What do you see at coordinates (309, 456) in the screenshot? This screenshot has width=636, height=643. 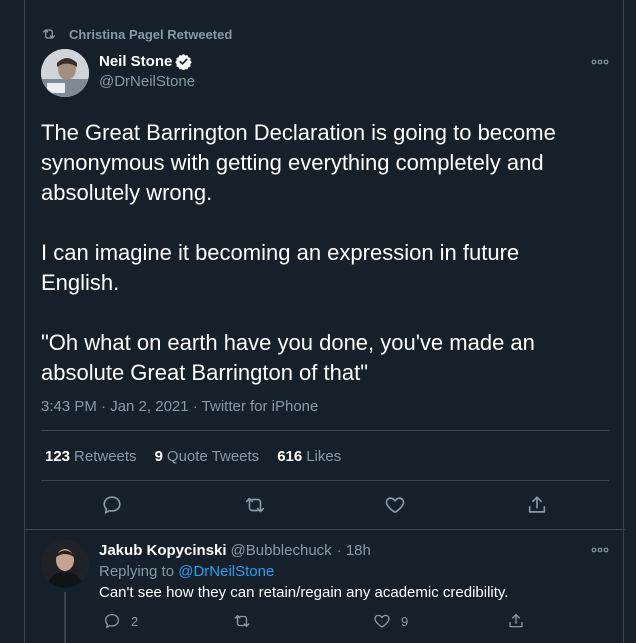 I see `likes-stat: 616 Likes` at bounding box center [309, 456].